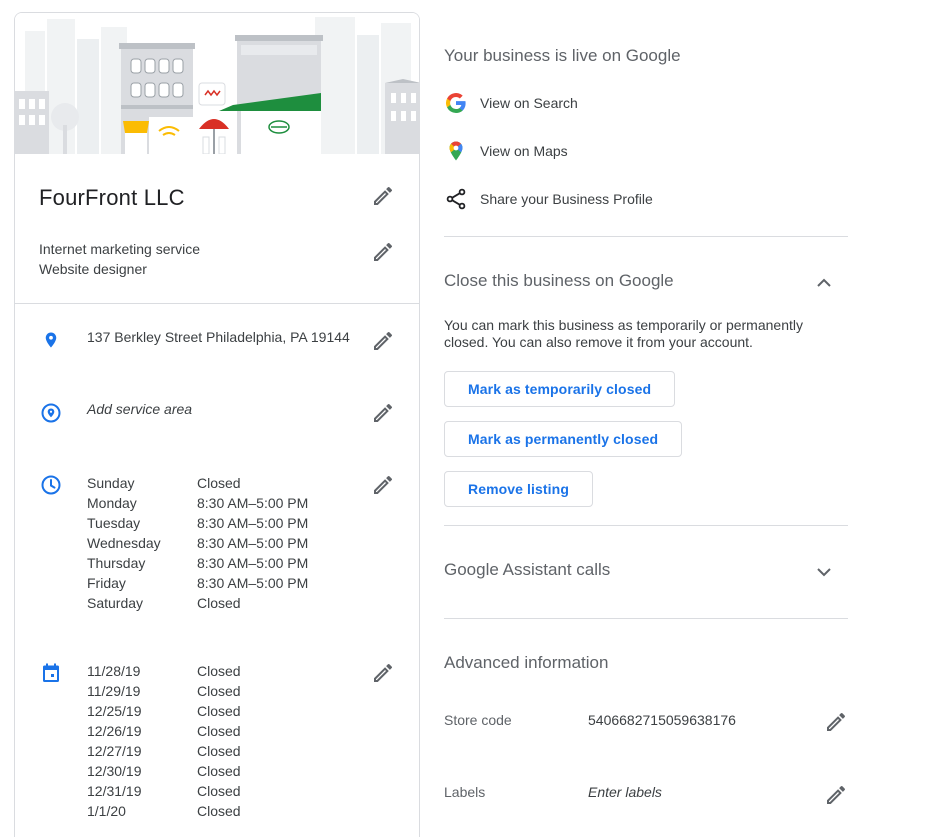 This screenshot has height=837, width=946. I want to click on chevron-down-icon, so click(824, 572).